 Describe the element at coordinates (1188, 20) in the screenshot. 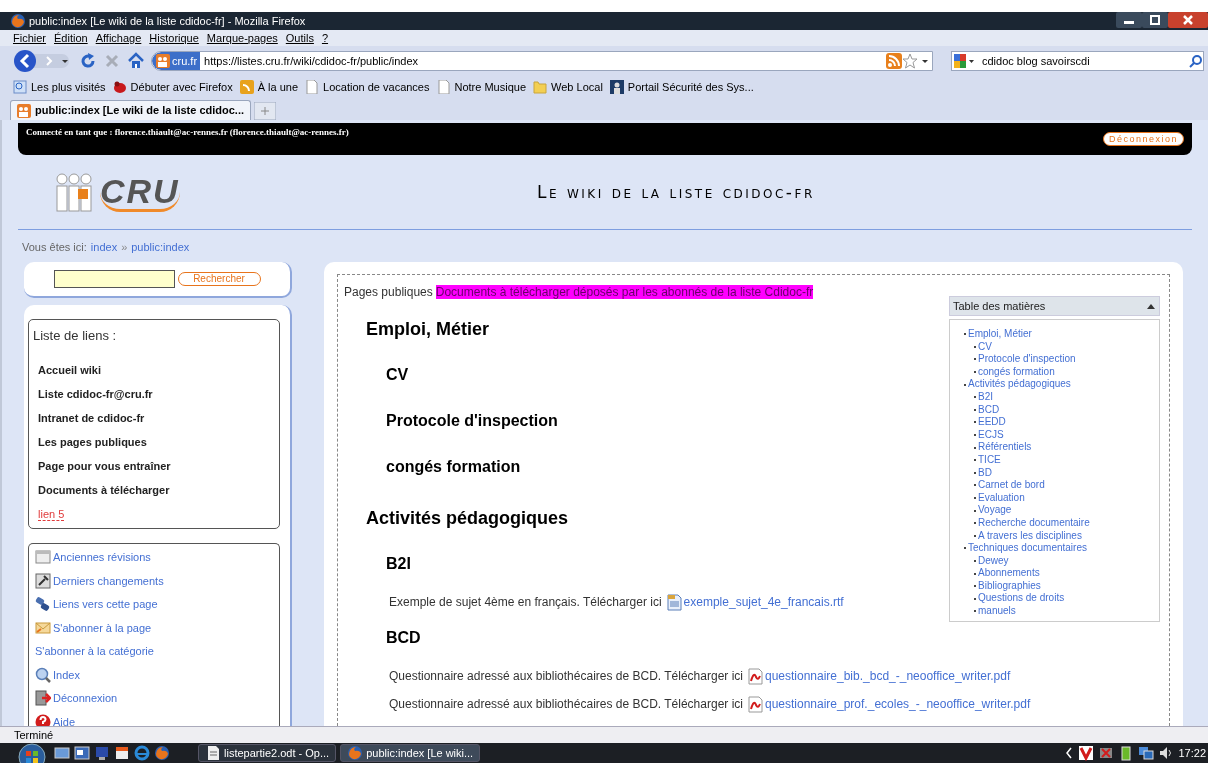

I see `close-icon` at that location.